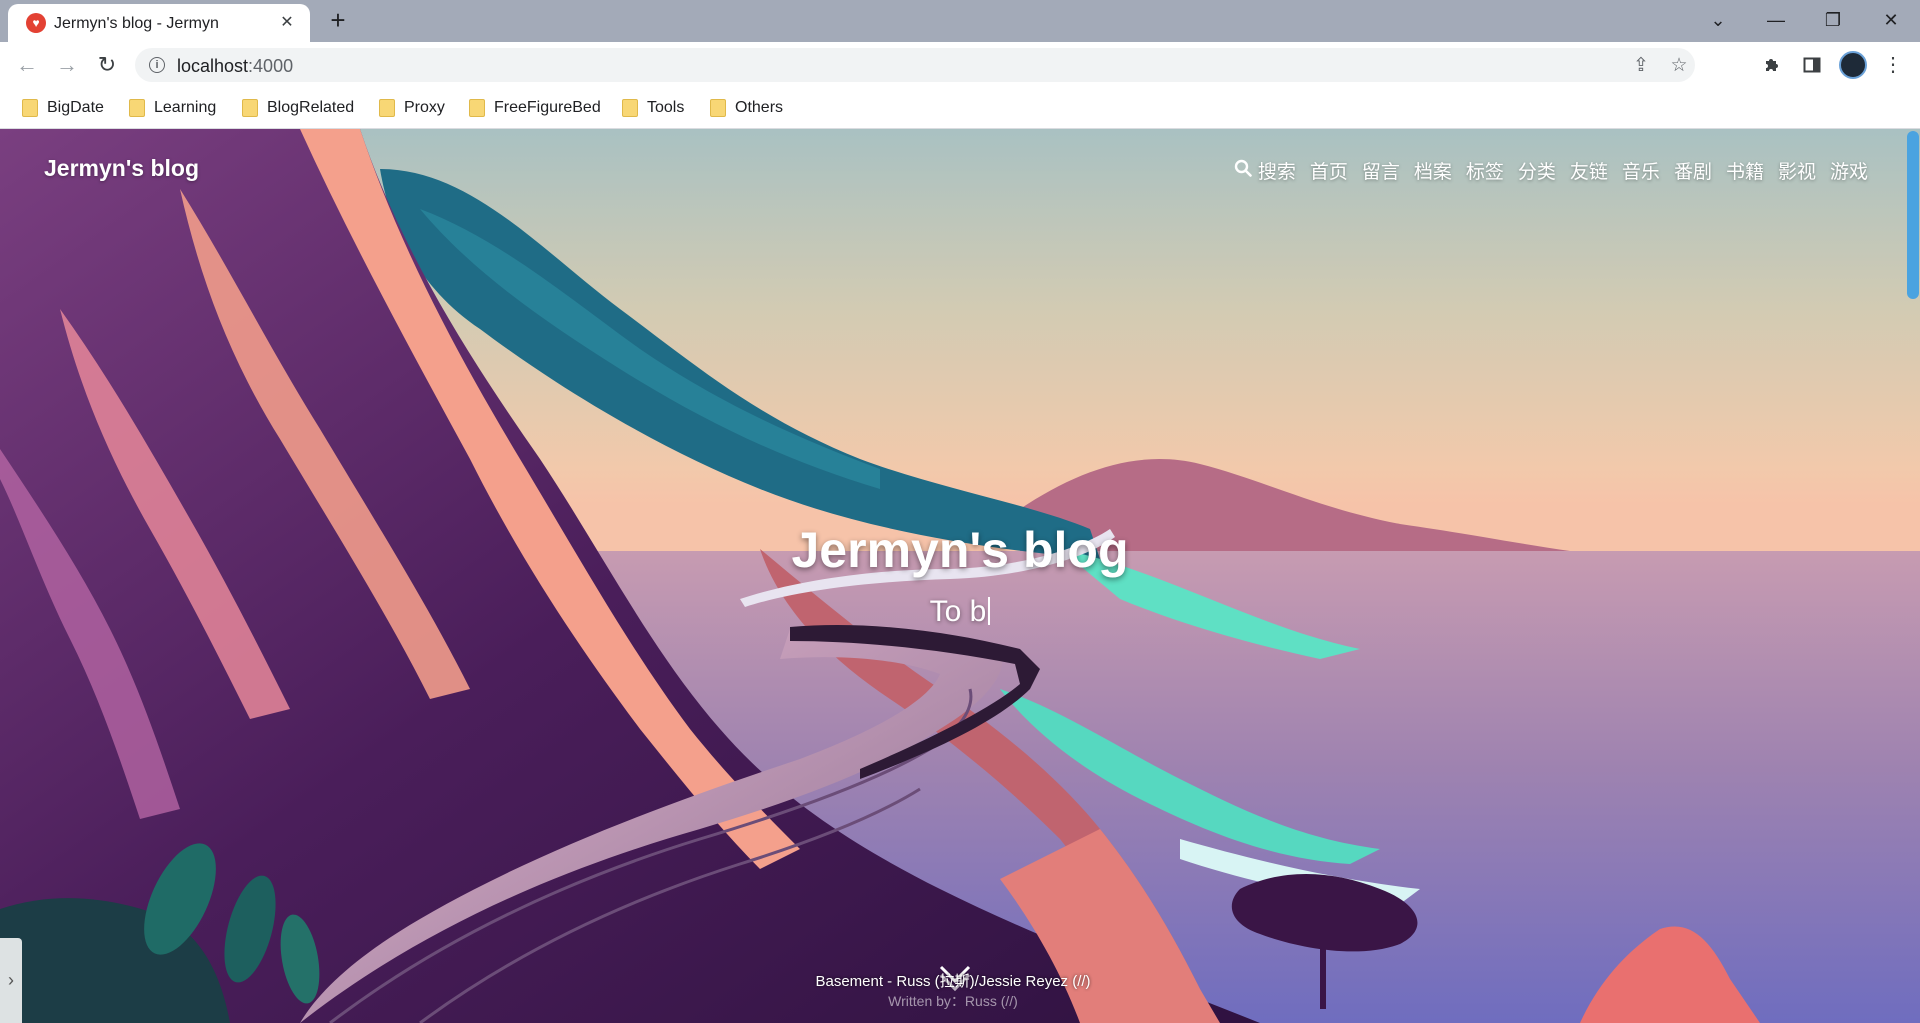 The image size is (1920, 1023). I want to click on scrollbar-thumb, so click(1913, 215).